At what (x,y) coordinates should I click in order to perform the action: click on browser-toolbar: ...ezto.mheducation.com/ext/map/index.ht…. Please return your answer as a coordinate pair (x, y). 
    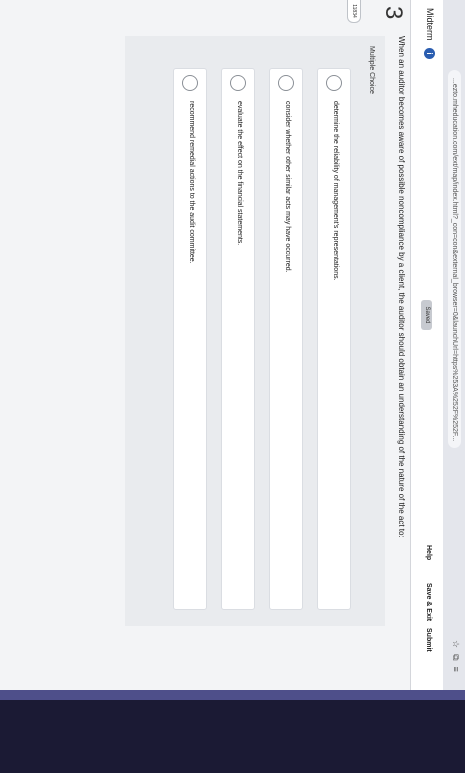
    Looking at the image, I should click on (453, 345).